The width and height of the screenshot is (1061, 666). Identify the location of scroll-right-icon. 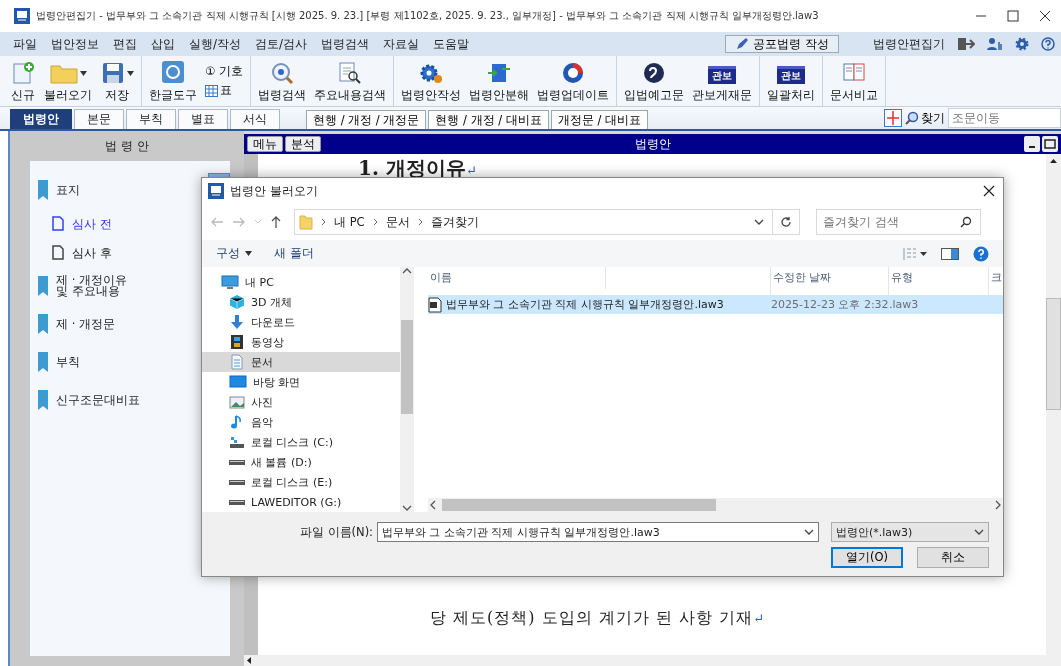
(998, 505).